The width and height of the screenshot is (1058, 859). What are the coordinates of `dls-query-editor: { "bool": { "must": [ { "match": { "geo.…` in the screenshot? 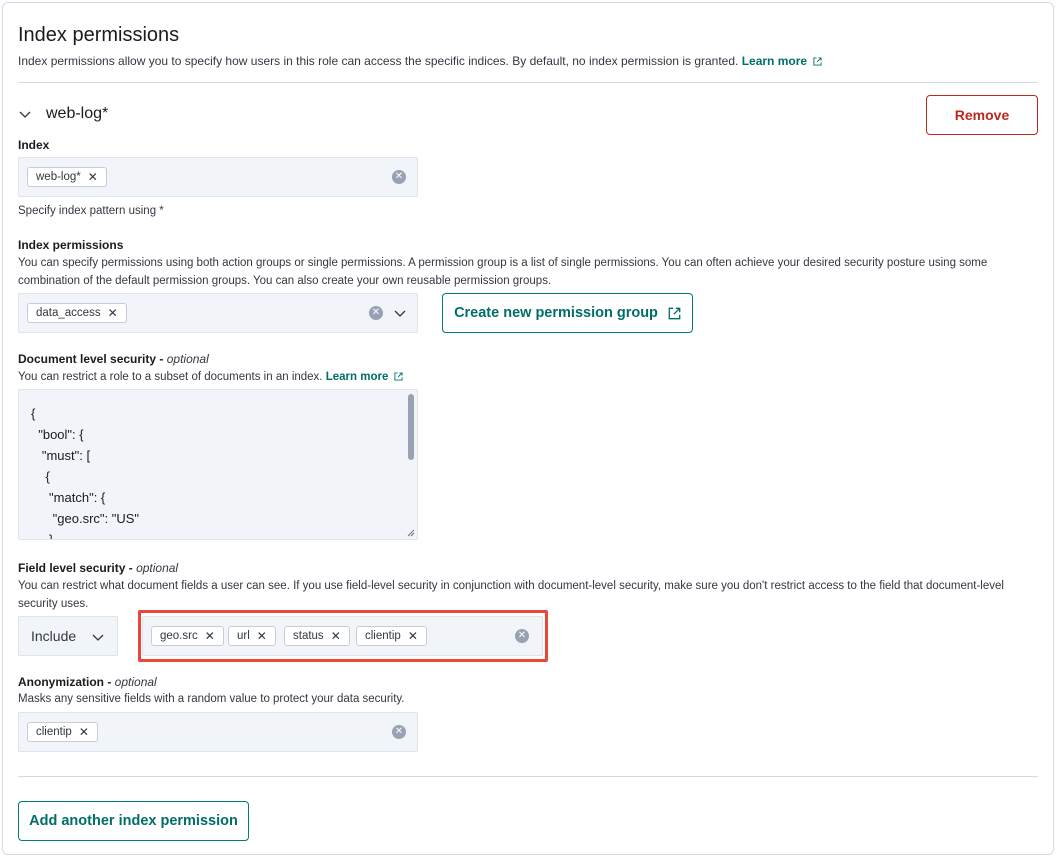 It's located at (218, 464).